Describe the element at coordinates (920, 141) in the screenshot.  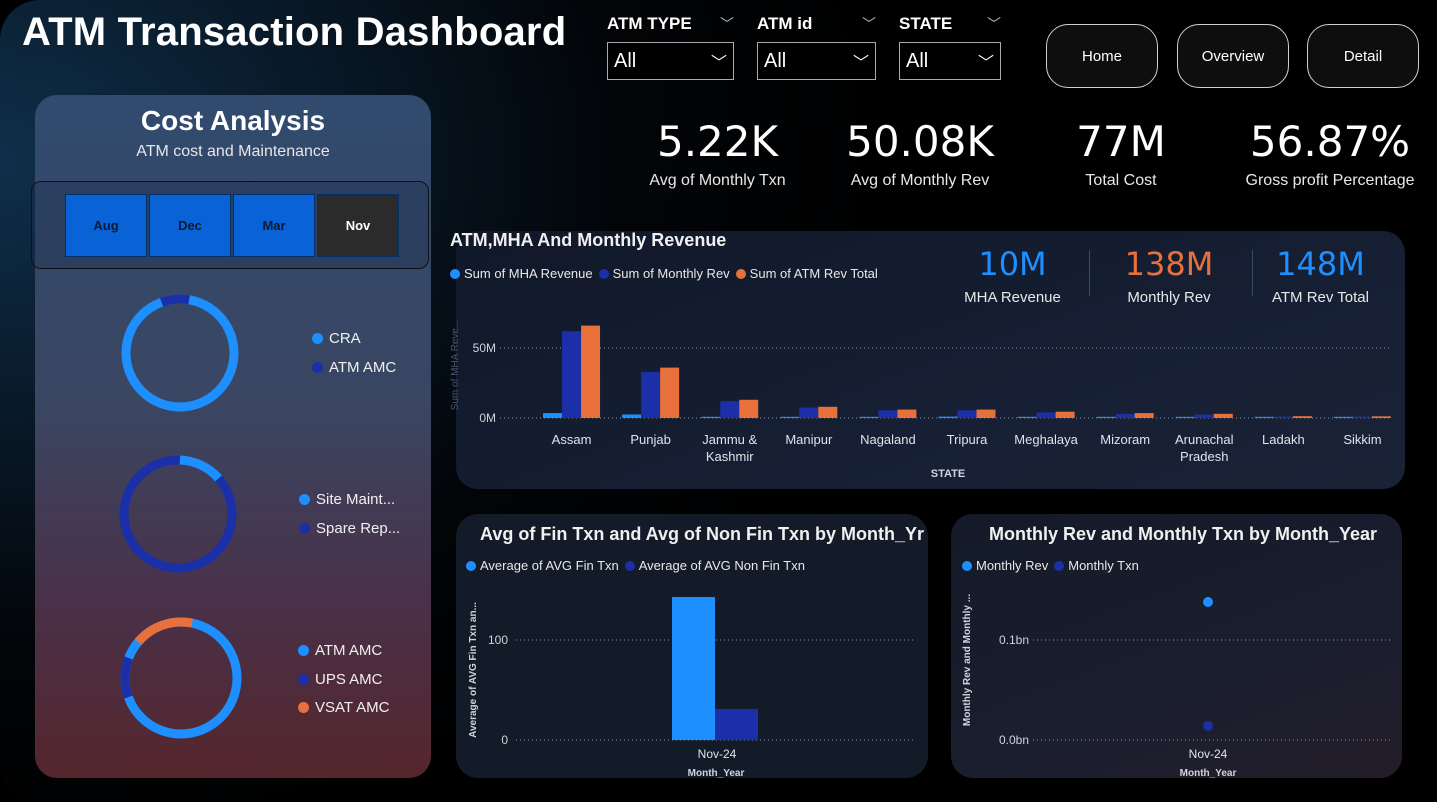
I see `kpi-value: 50.08K` at that location.